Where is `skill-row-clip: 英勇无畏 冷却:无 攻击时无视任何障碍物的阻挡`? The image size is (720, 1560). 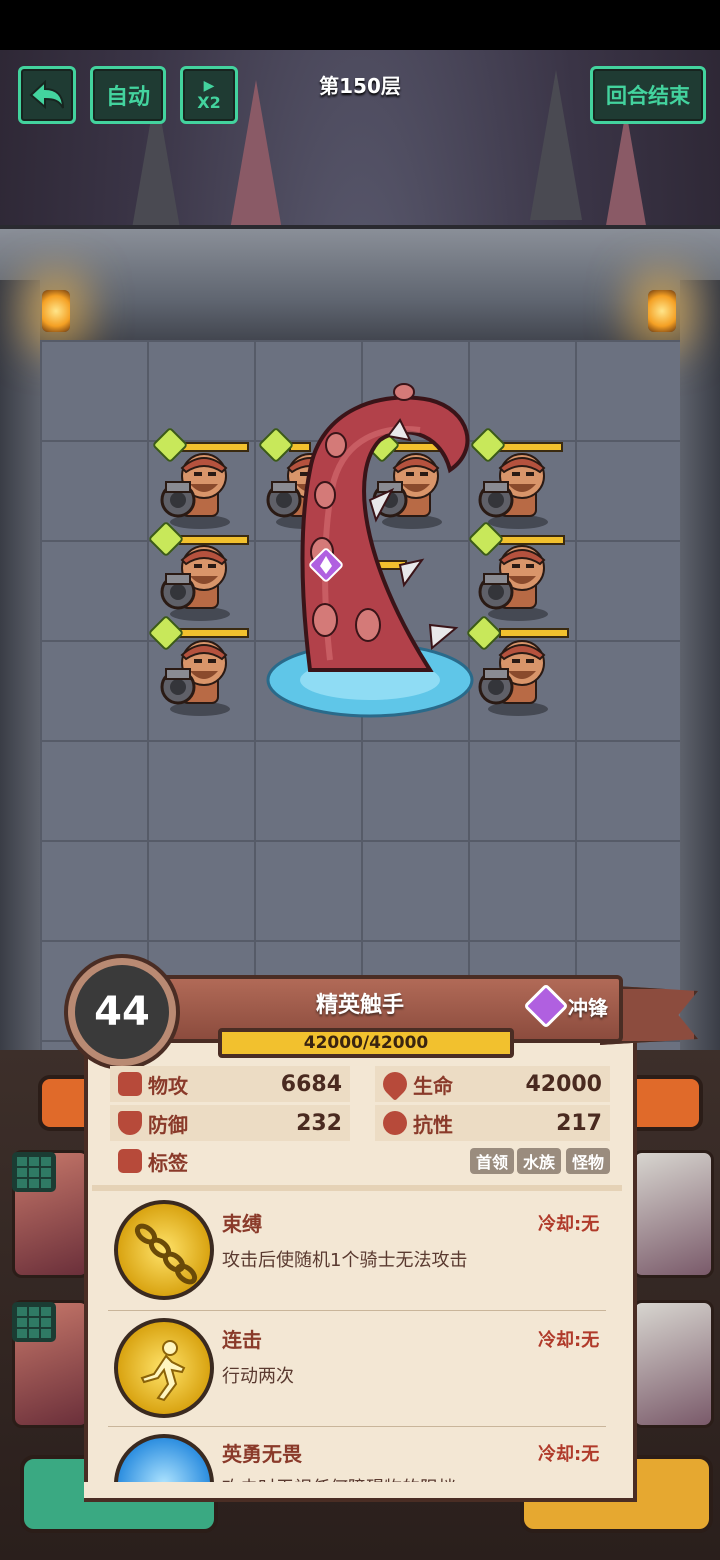
skill-row-clip: 英勇无畏 冷却:无 攻击时无视任何障碍物的阻挡 is located at coordinates (356, 1456).